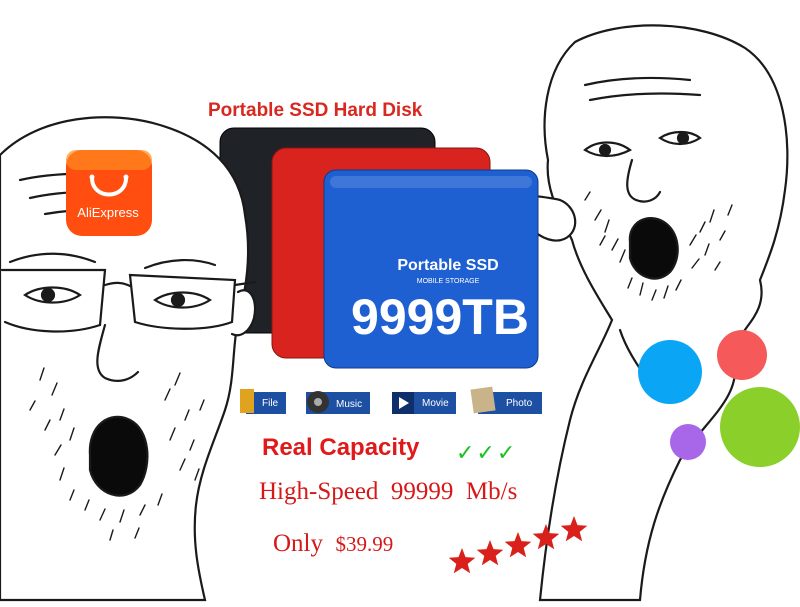  I want to click on media-label-photo: Photo, so click(519, 403).